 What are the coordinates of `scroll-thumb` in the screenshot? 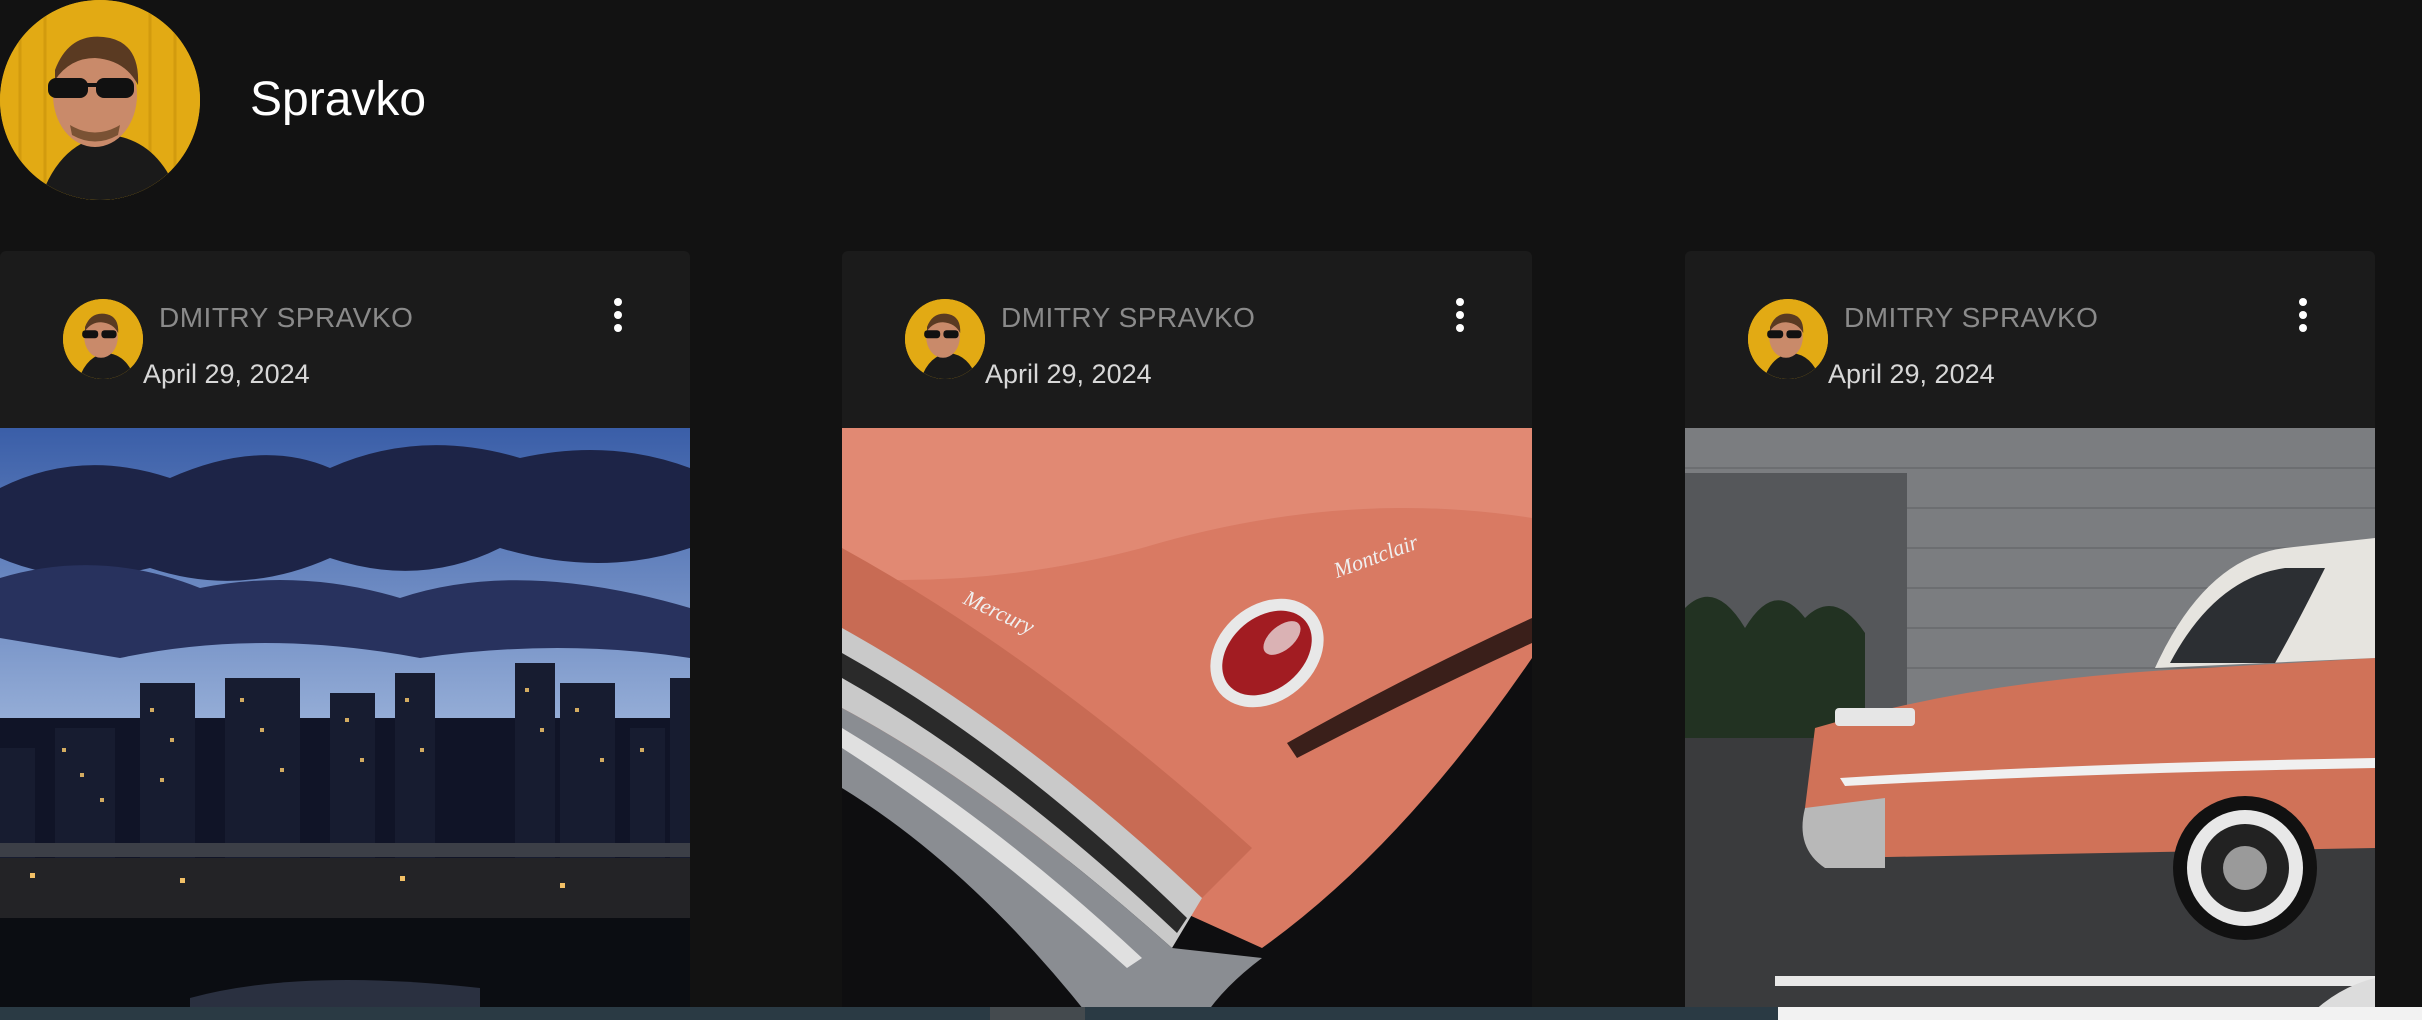 It's located at (1037, 1013).